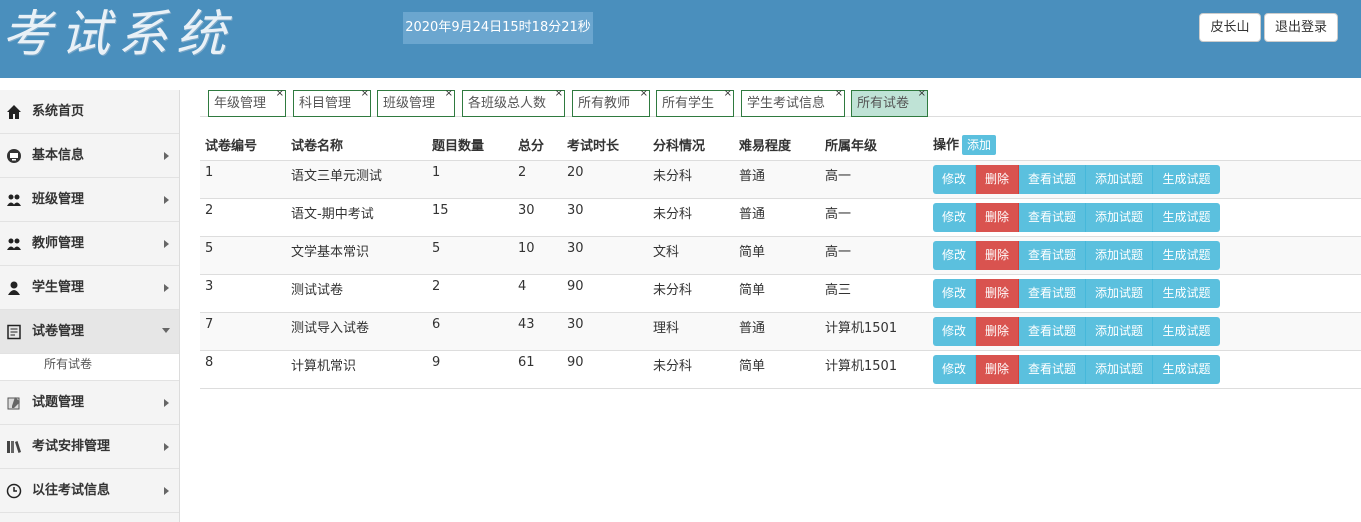 The width and height of the screenshot is (1361, 522). What do you see at coordinates (89, 244) in the screenshot?
I see `sidebar-item-teacher-management: 教师管理` at bounding box center [89, 244].